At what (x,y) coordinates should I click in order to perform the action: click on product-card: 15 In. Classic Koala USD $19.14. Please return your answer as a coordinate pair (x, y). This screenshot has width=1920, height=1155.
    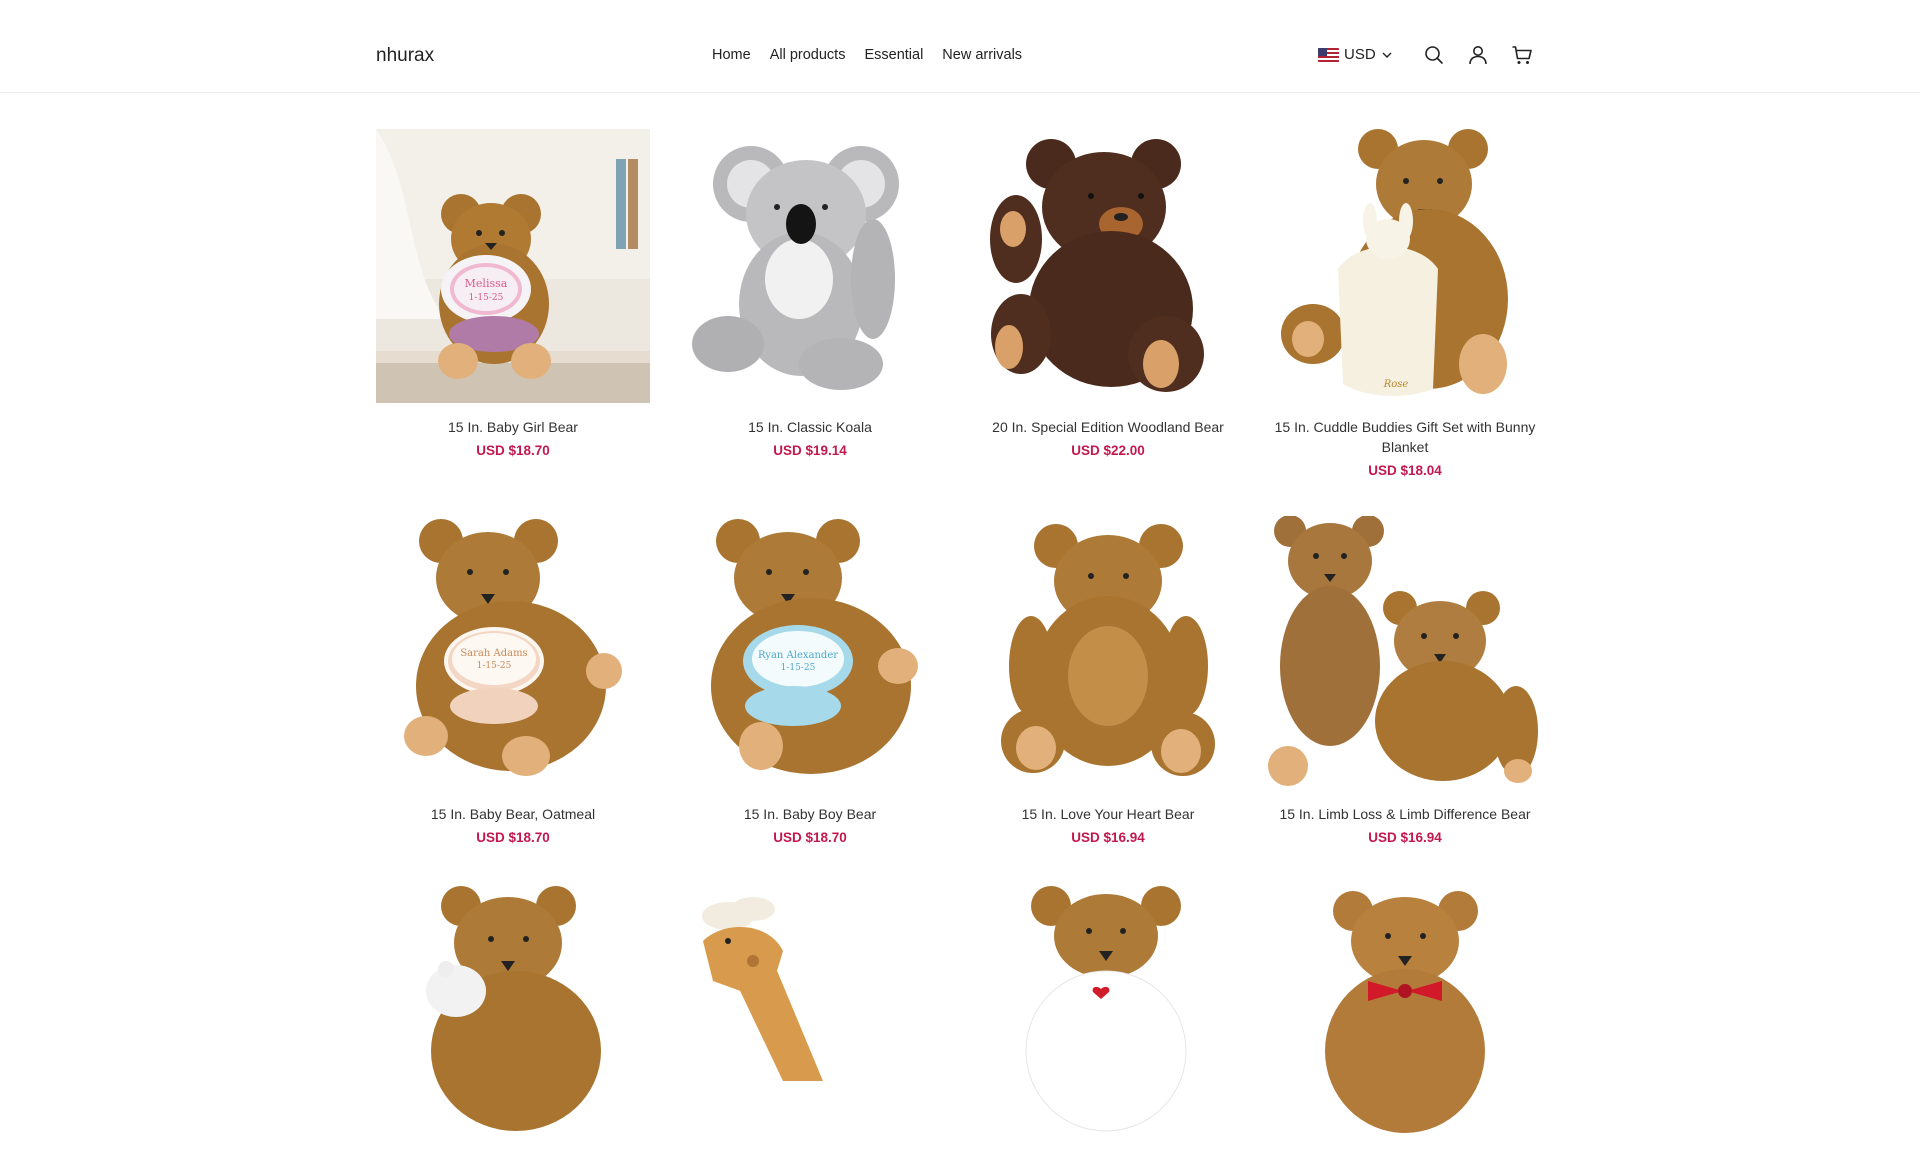
    Looking at the image, I should click on (810, 294).